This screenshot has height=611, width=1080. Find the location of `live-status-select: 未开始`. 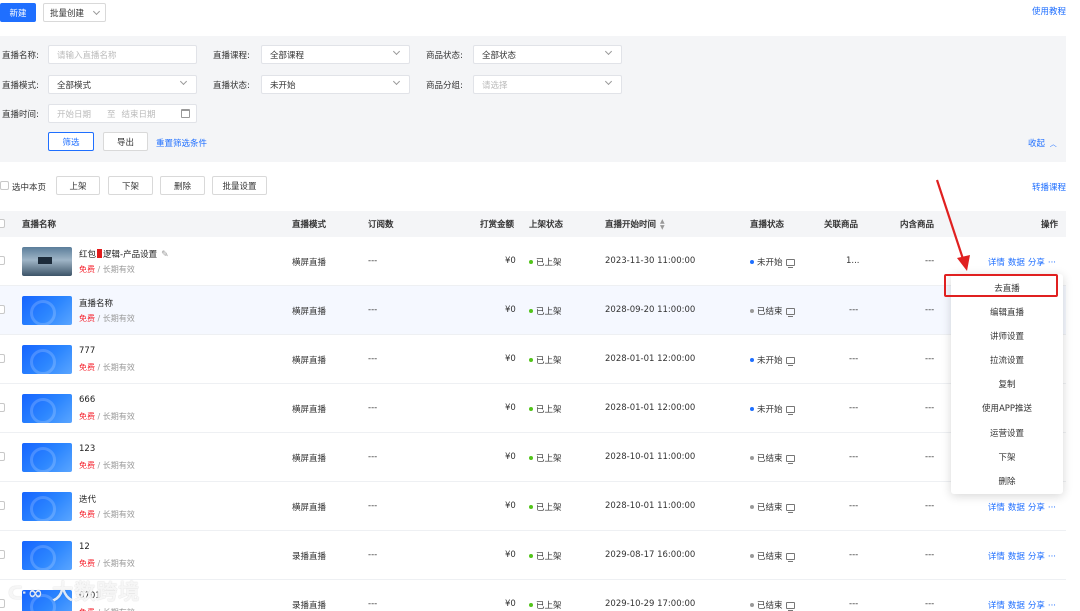

live-status-select: 未开始 is located at coordinates (335, 84).